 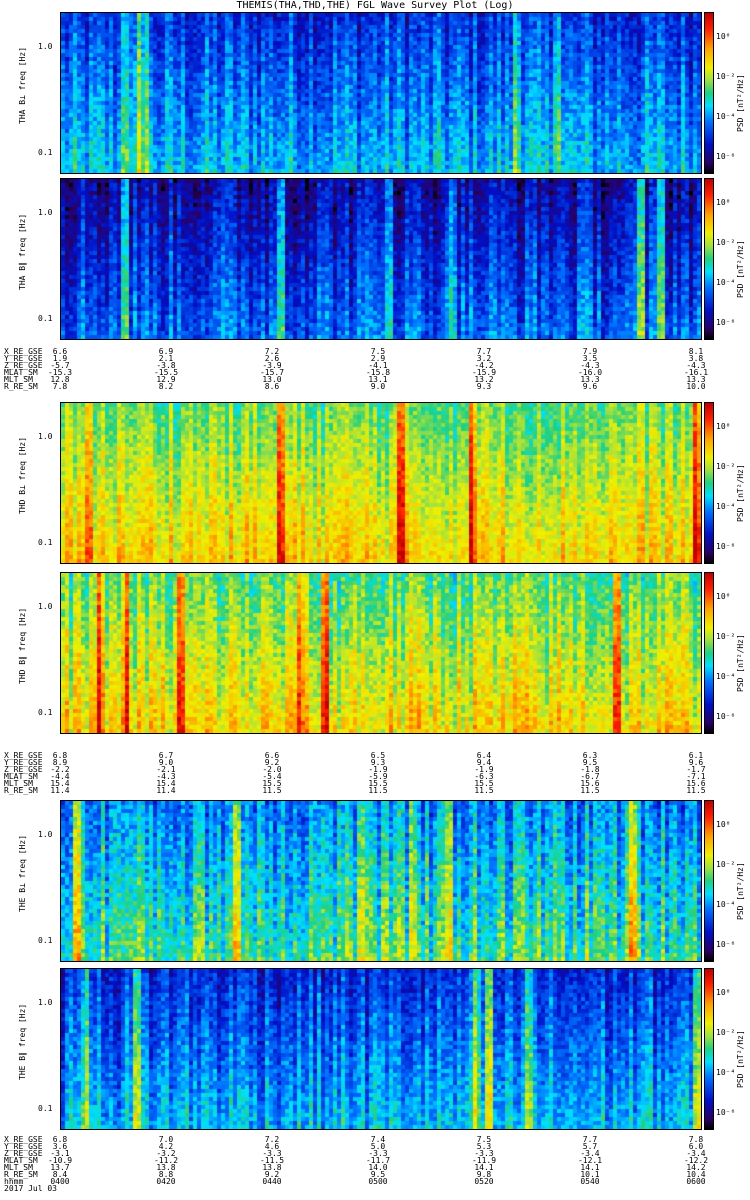 I want to click on ephemeris-value: 9.0, so click(x=378, y=386).